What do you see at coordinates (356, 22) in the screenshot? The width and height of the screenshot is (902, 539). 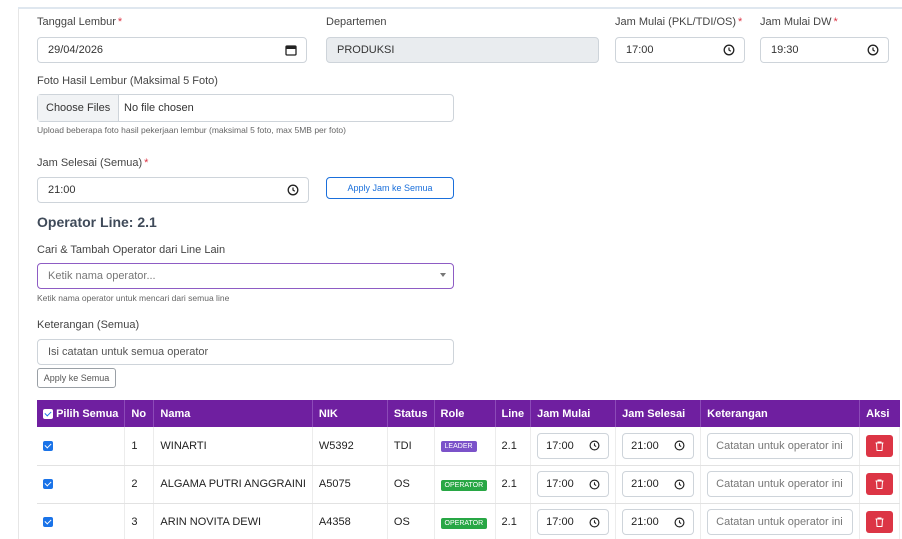 I see `departemen-label: Departemen` at bounding box center [356, 22].